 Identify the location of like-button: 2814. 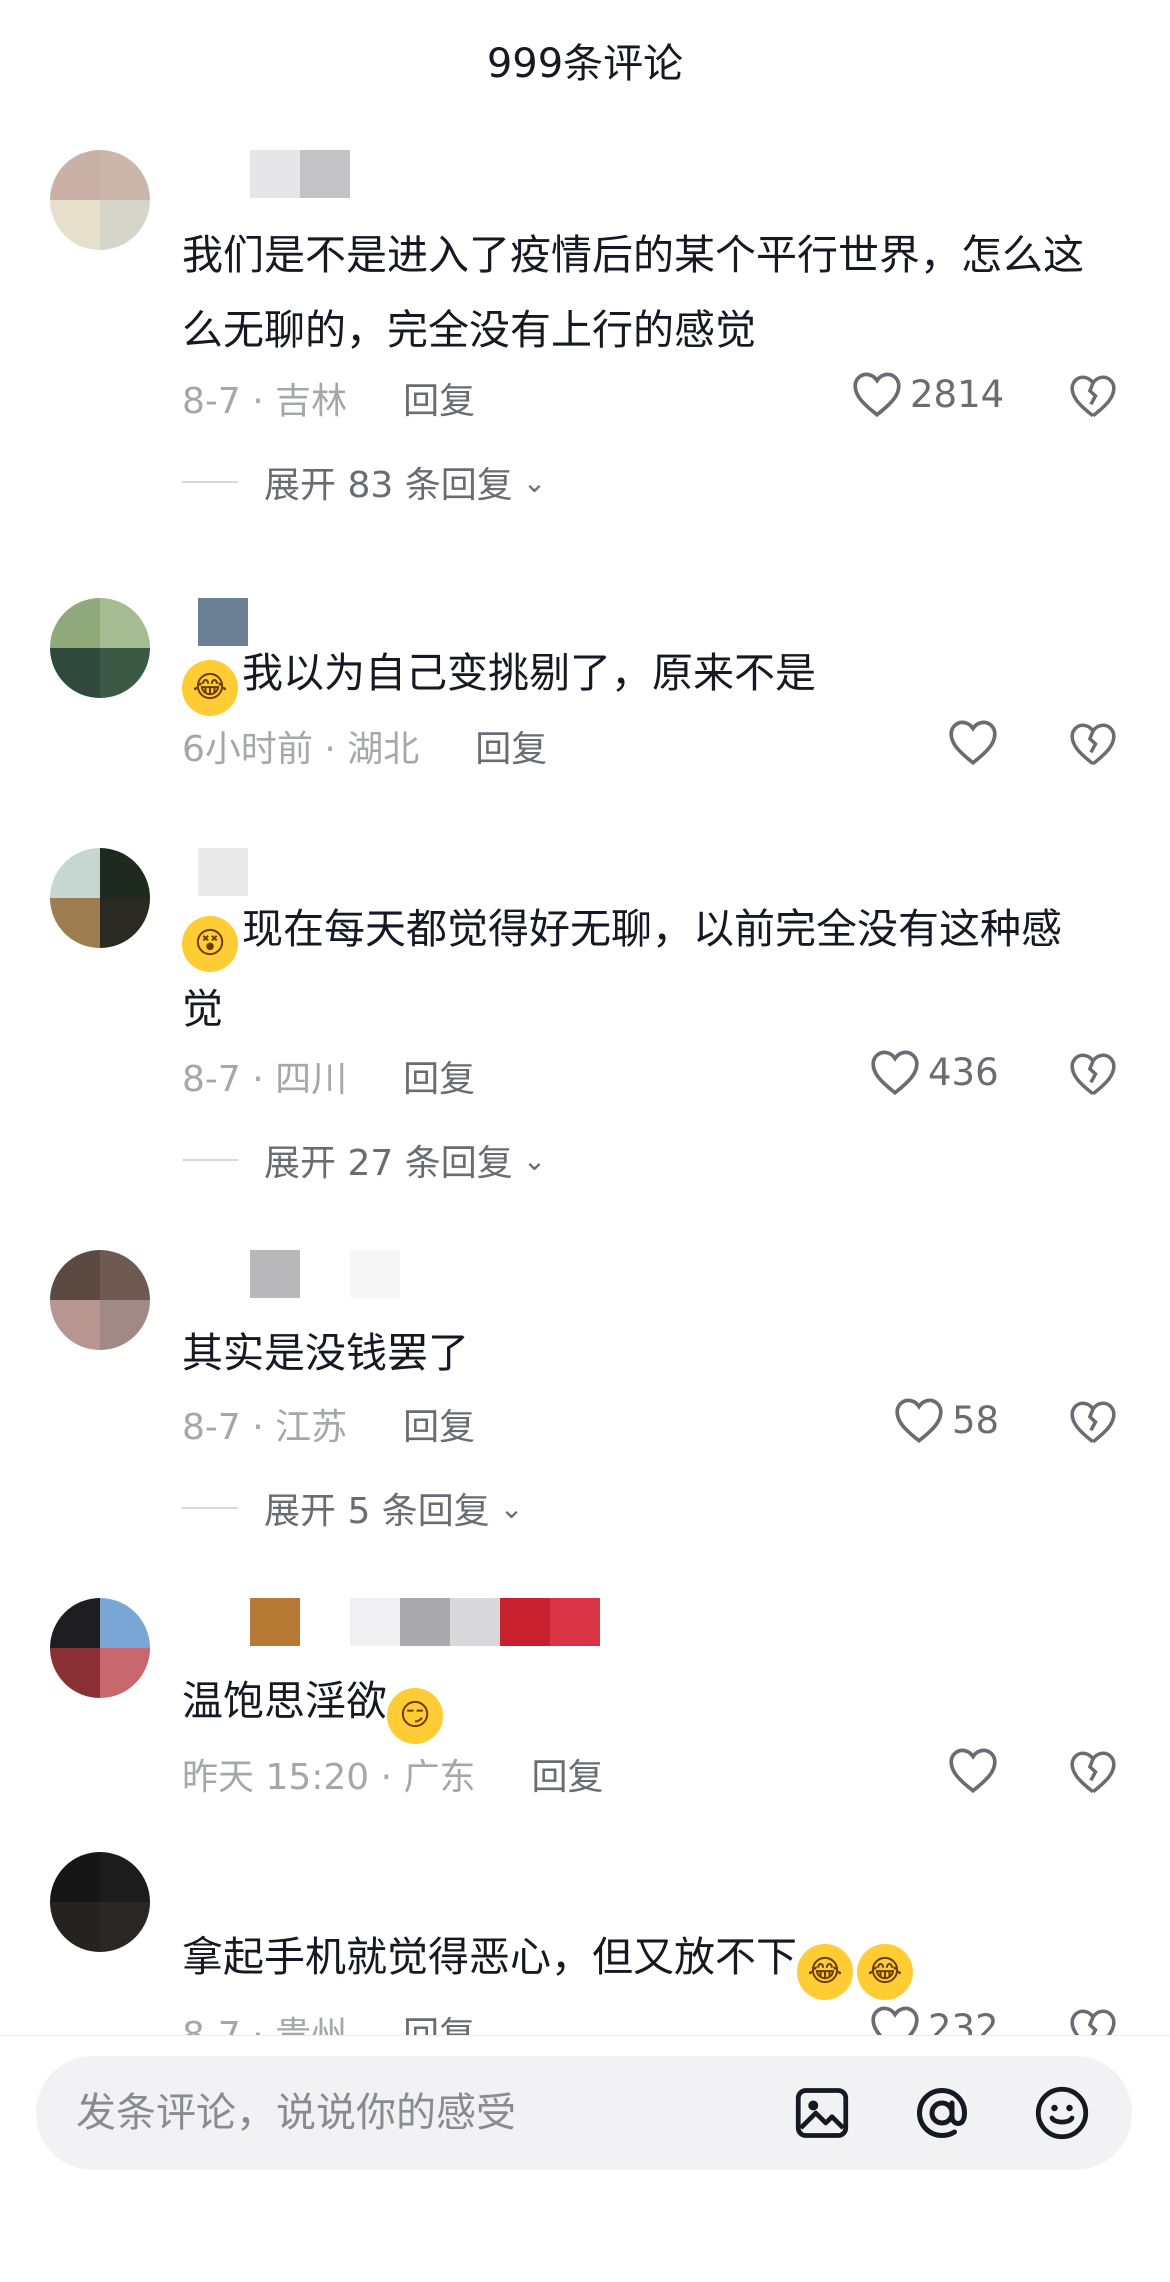
(927, 394).